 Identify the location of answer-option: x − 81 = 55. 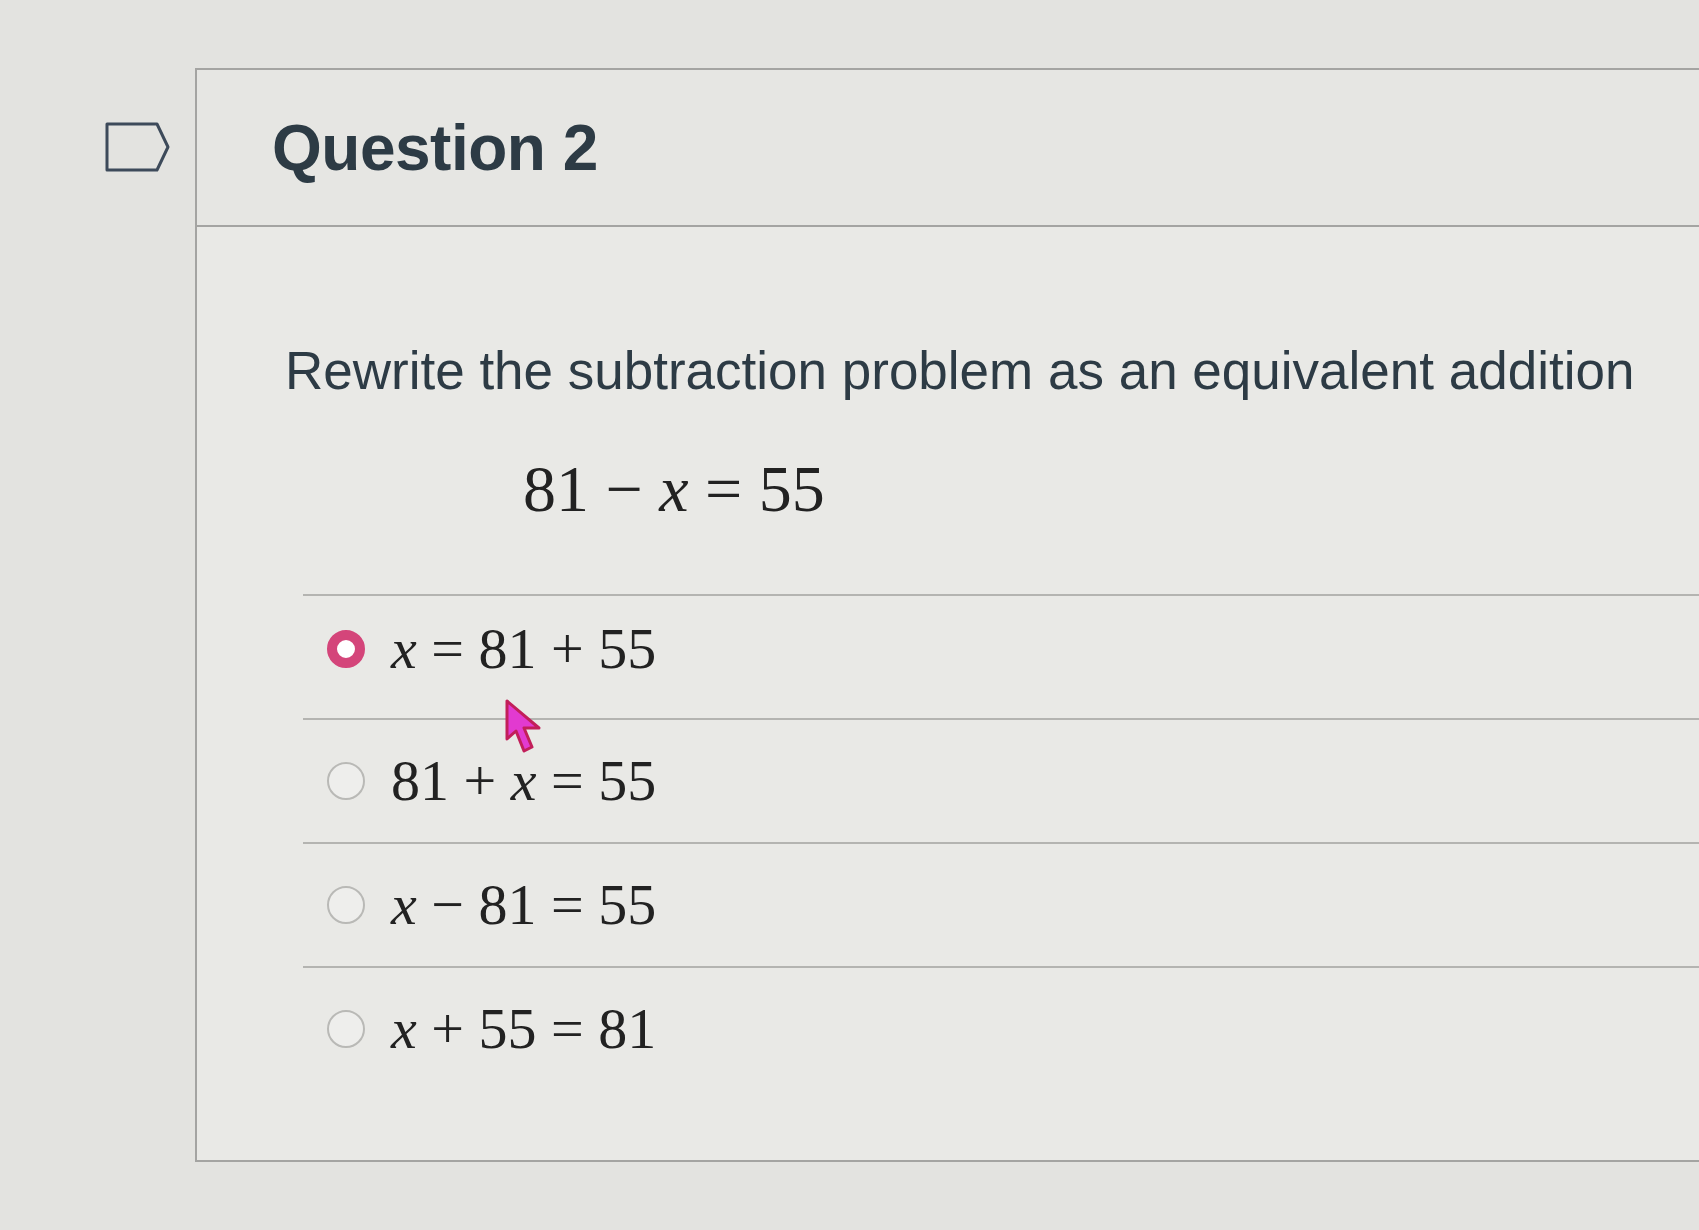
(524, 905).